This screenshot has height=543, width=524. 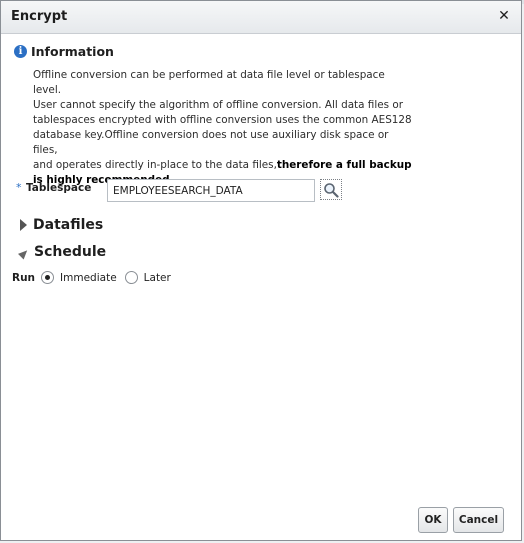 I want to click on immediate-label: Immediate, so click(x=88, y=278).